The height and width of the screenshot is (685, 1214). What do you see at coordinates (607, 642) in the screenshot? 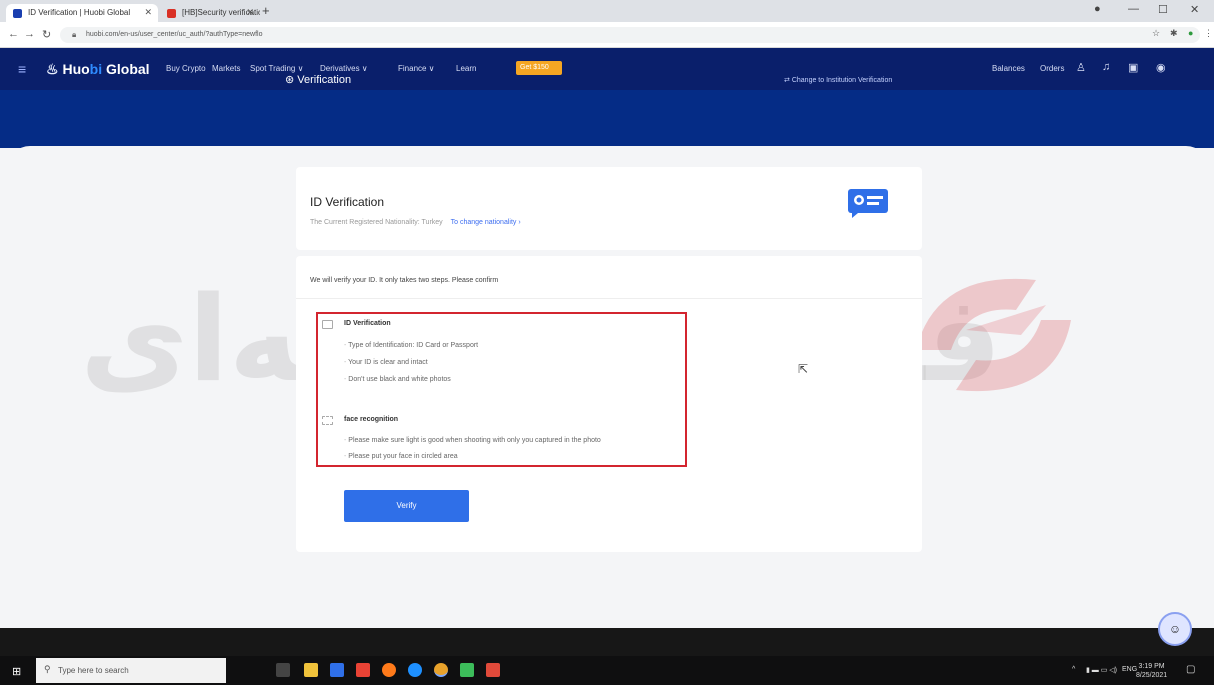
I see `page-footer` at bounding box center [607, 642].